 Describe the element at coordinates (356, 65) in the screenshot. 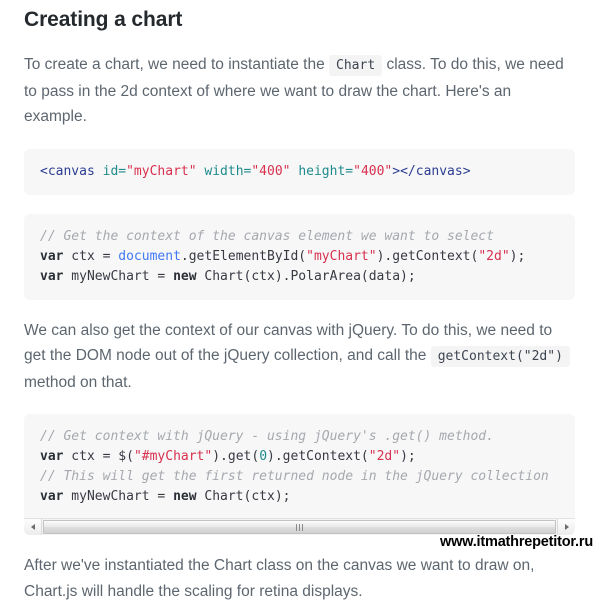

I see `inline-code-chart: Chart` at that location.